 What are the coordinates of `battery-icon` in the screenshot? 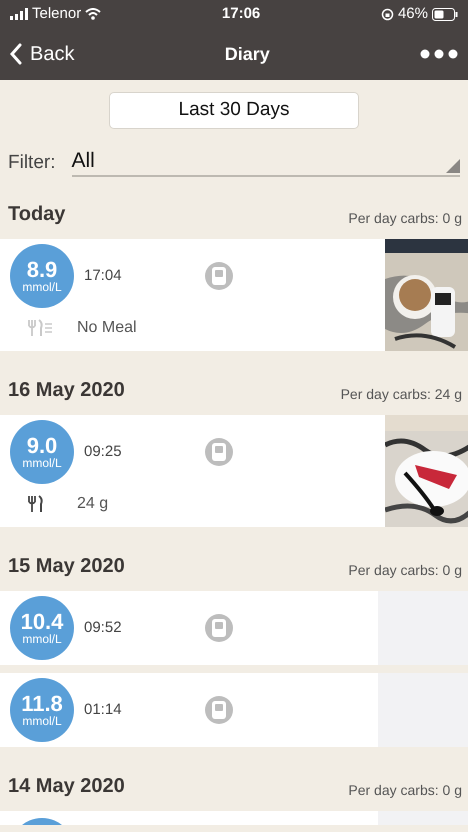 It's located at (445, 14).